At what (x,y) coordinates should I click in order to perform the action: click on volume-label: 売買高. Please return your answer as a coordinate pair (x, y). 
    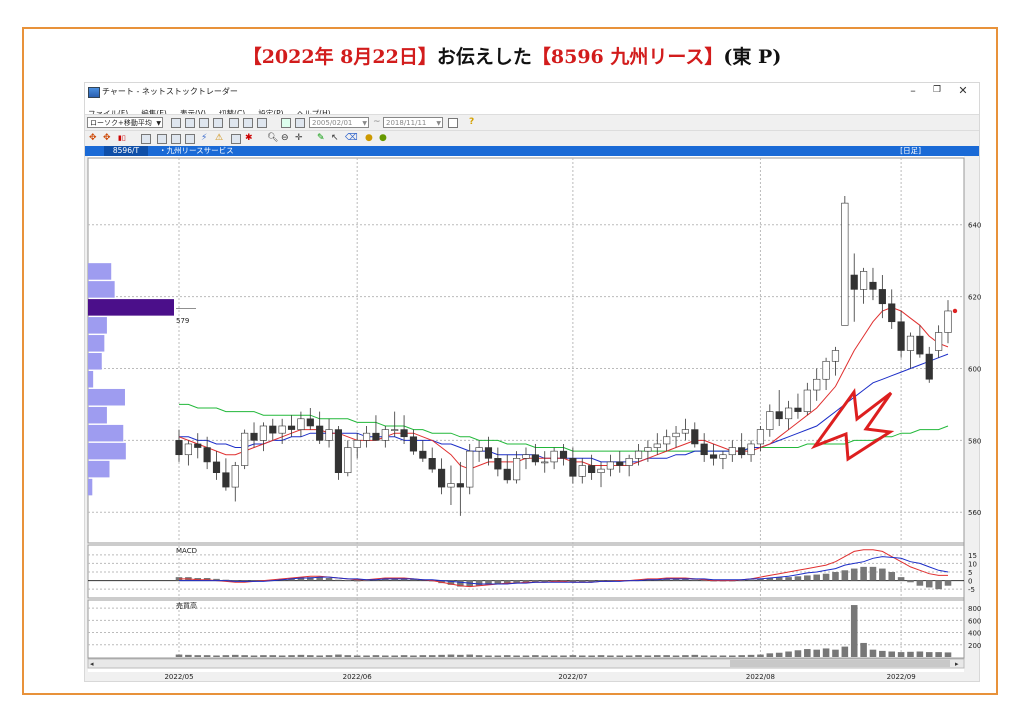
    Looking at the image, I should click on (186, 605).